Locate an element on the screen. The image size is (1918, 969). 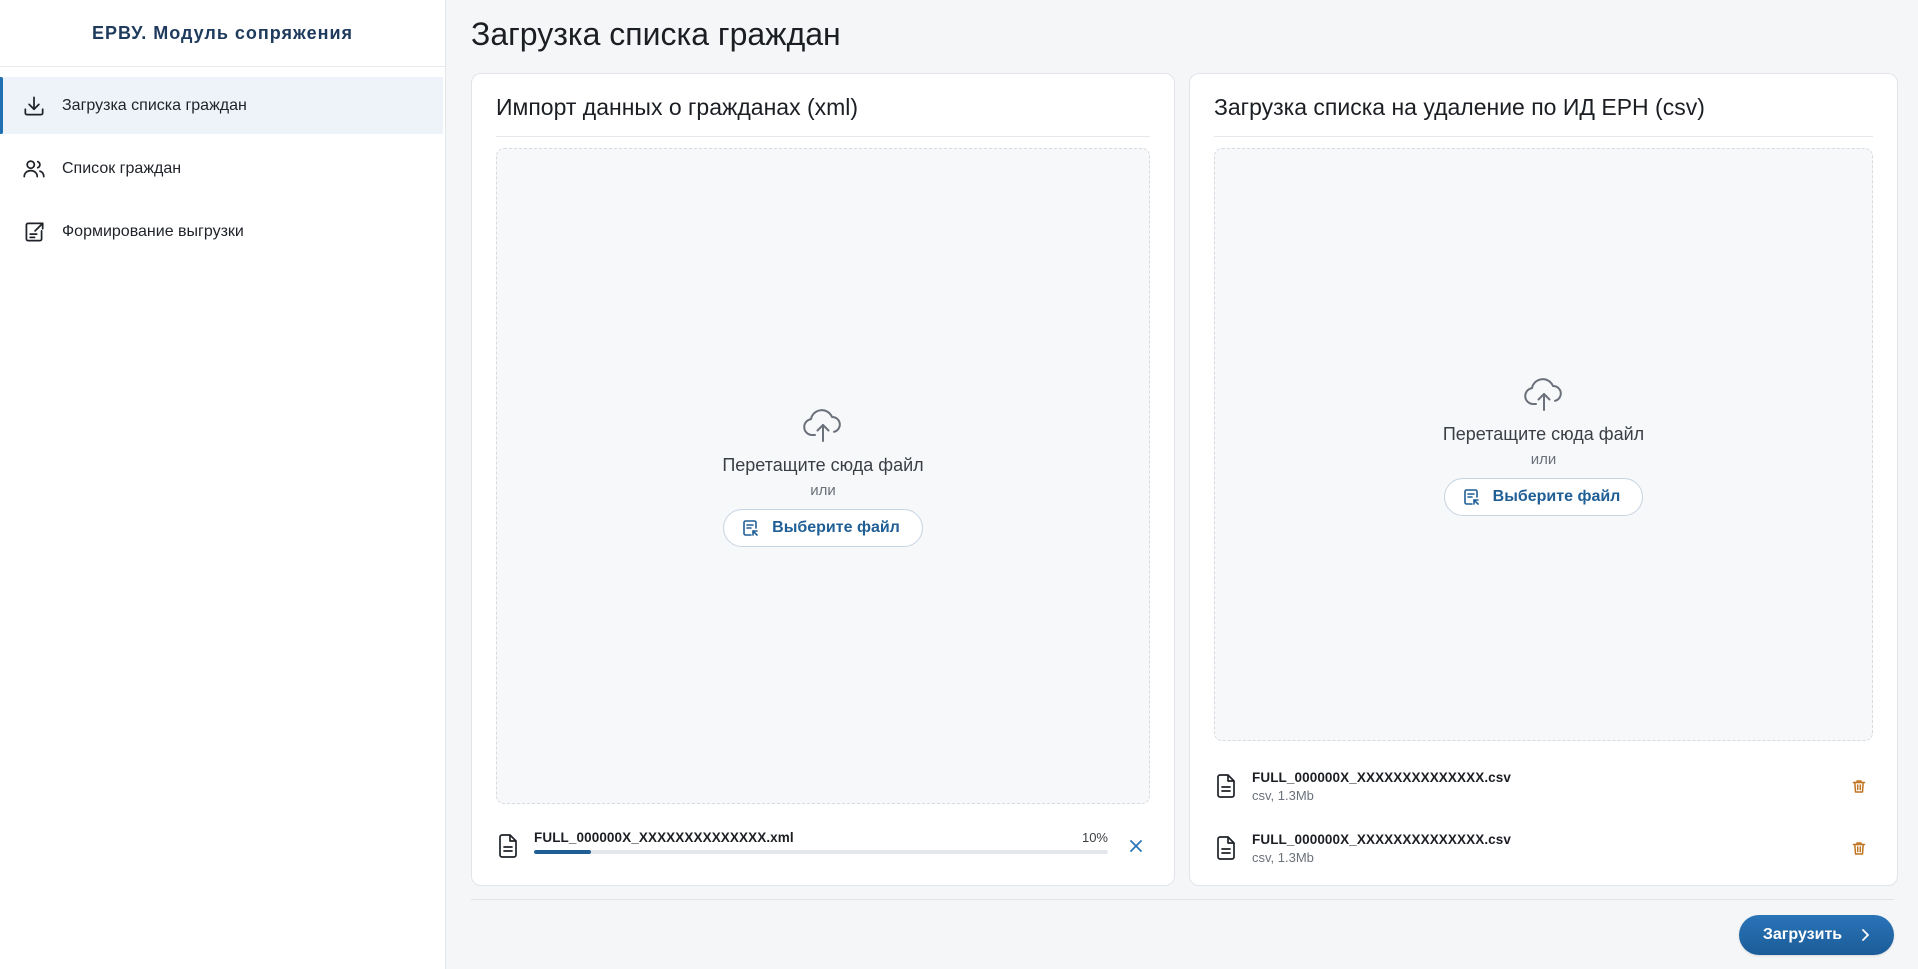
uploading-file-row: FULL_000000X_XXXXXXXXXXXXXX.xml 10% is located at coordinates (823, 846).